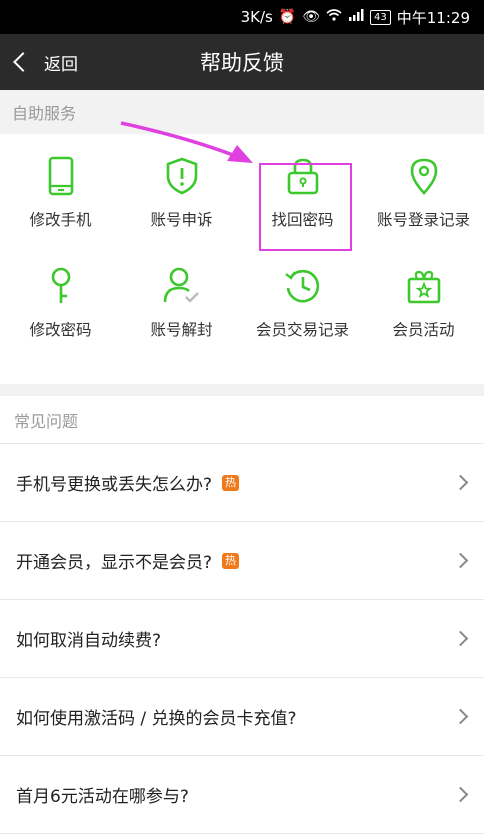  Describe the element at coordinates (89, 641) in the screenshot. I see `faq-question: 如何取消自动续费?` at that location.